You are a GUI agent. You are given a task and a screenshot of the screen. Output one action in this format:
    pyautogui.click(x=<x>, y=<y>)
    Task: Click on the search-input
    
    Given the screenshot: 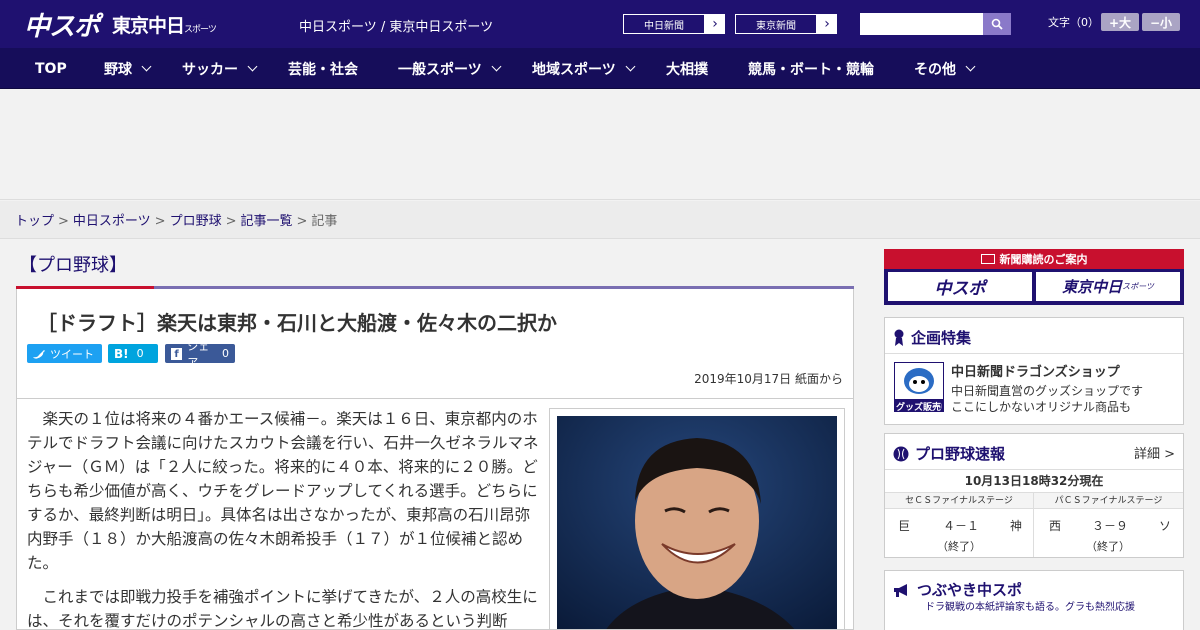 What is the action you would take?
    pyautogui.click(x=921, y=24)
    